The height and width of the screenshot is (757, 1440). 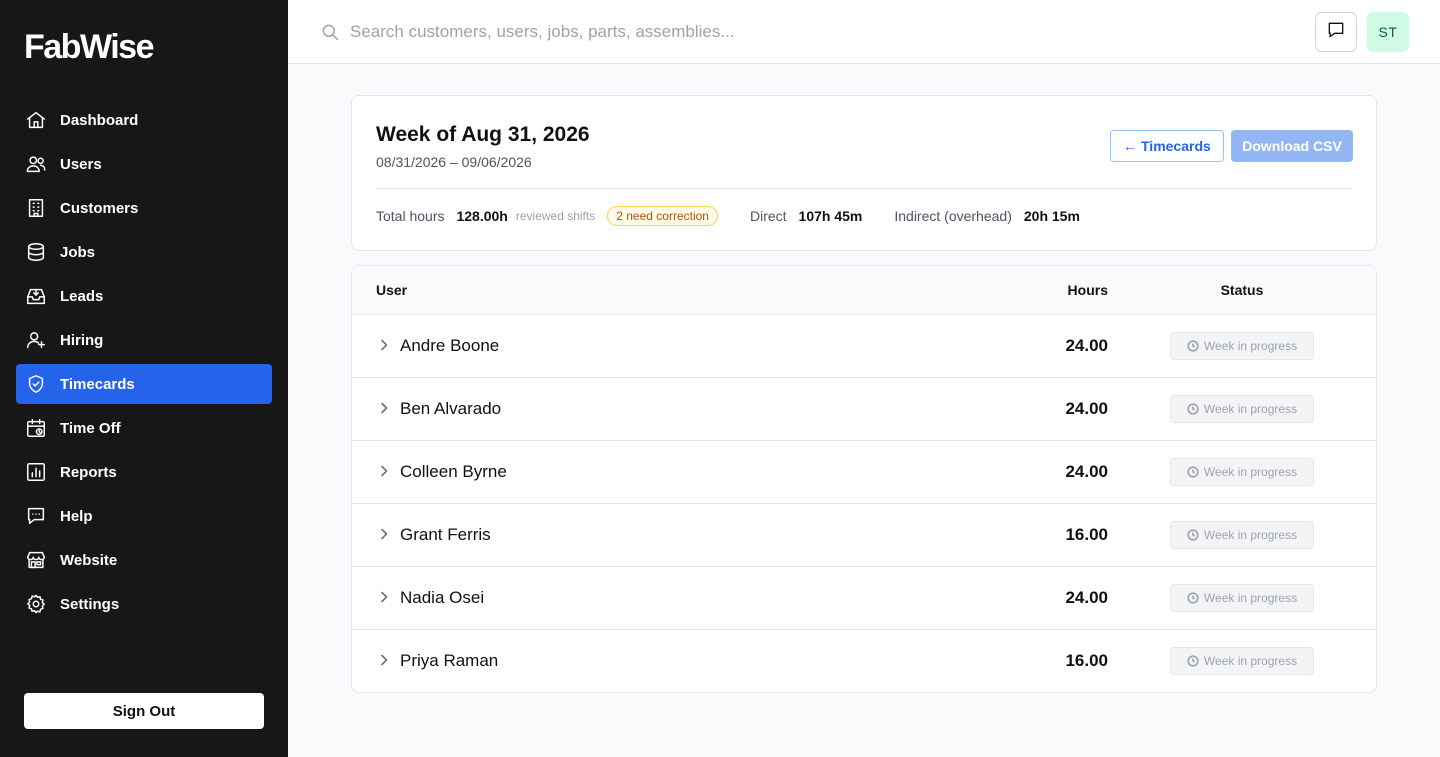 What do you see at coordinates (830, 216) in the screenshot?
I see `direct-hours-value: 107h 45m` at bounding box center [830, 216].